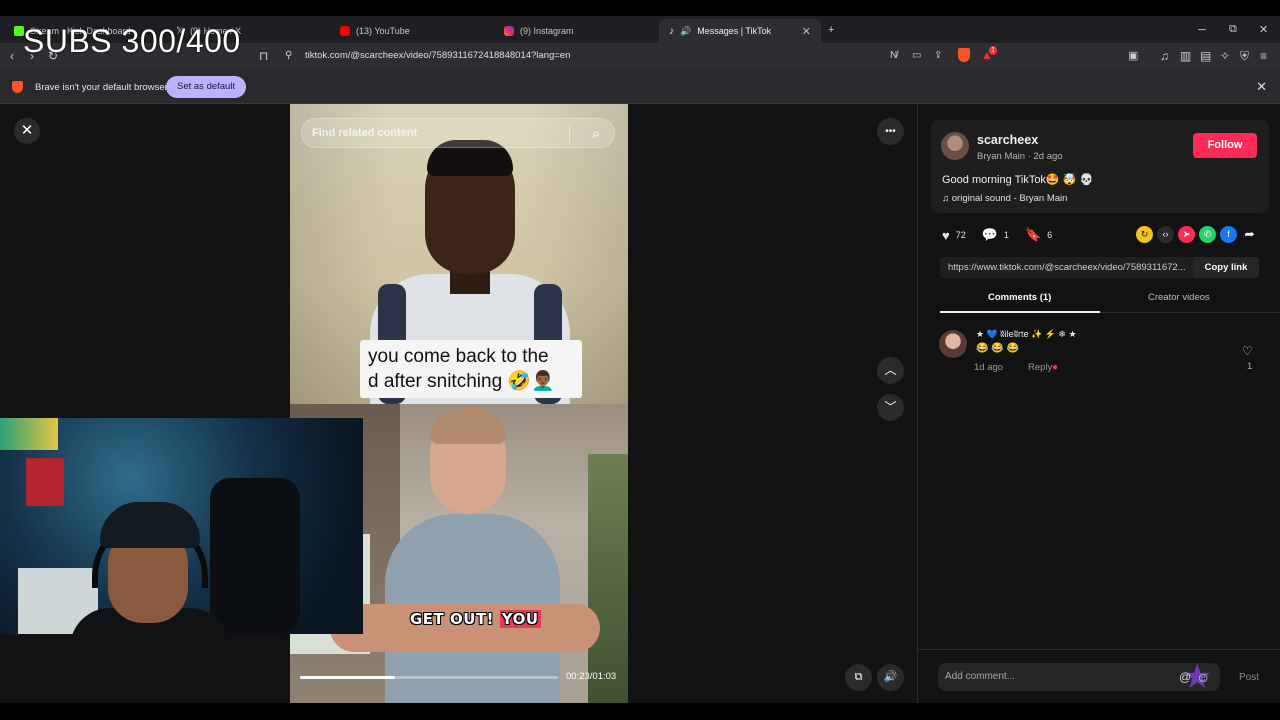  What do you see at coordinates (12, 56) in the screenshot?
I see `back-icon: ‹` at bounding box center [12, 56].